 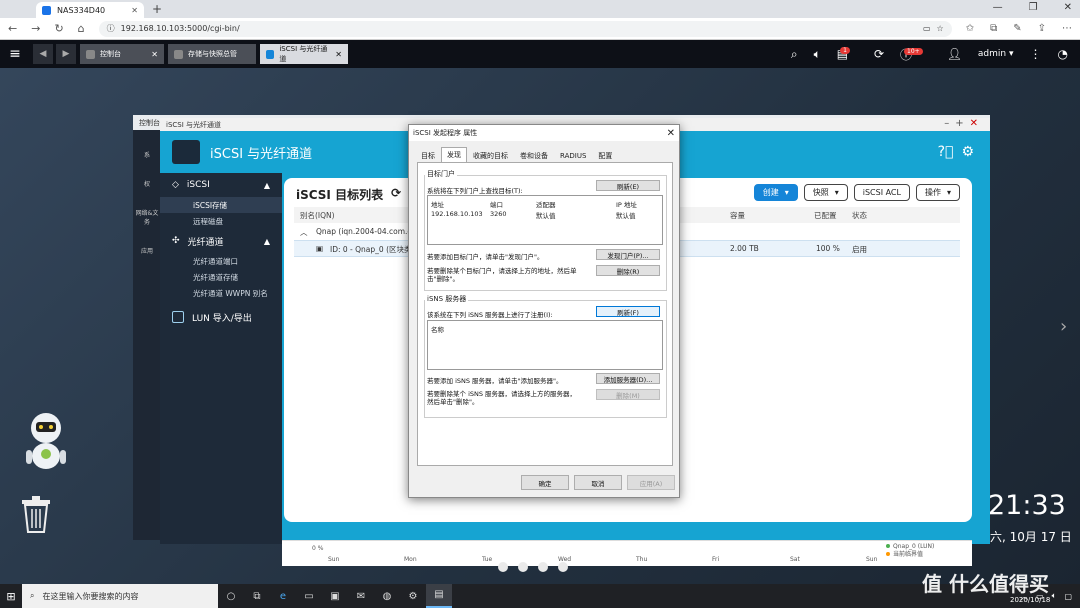 What do you see at coordinates (90, 10) in the screenshot?
I see `browser-tab: NAS334D40 ✕` at bounding box center [90, 10].